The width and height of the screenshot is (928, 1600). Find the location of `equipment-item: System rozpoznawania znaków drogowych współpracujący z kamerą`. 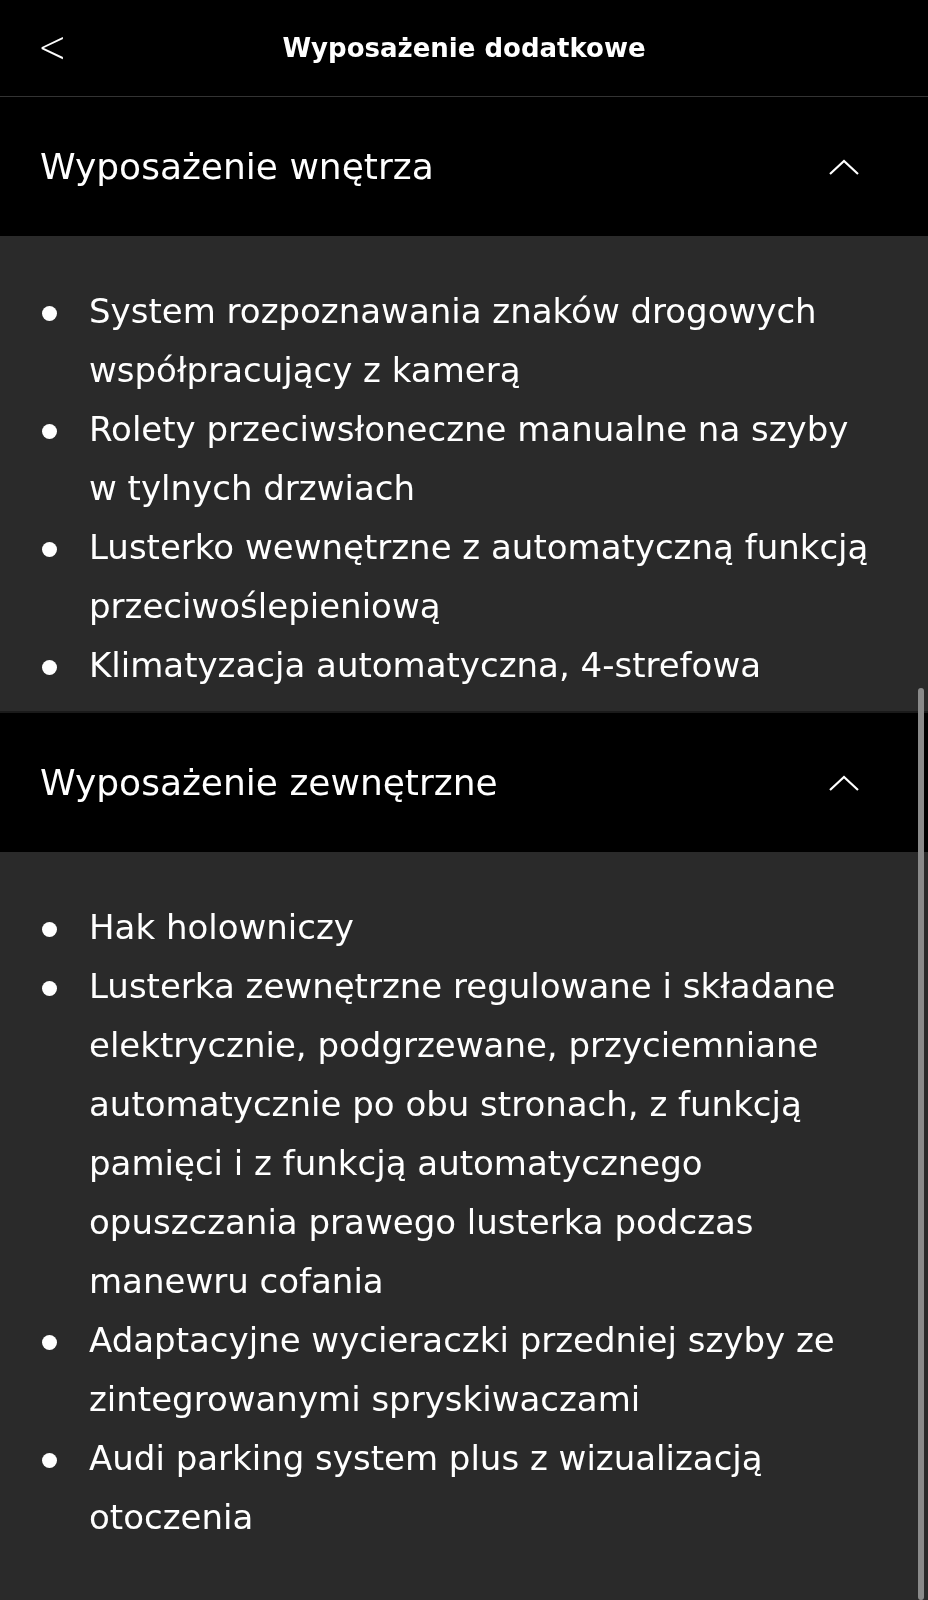

equipment-item: System rozpoznawania znaków drogowych współpracujący z kamerą is located at coordinates (453, 341).